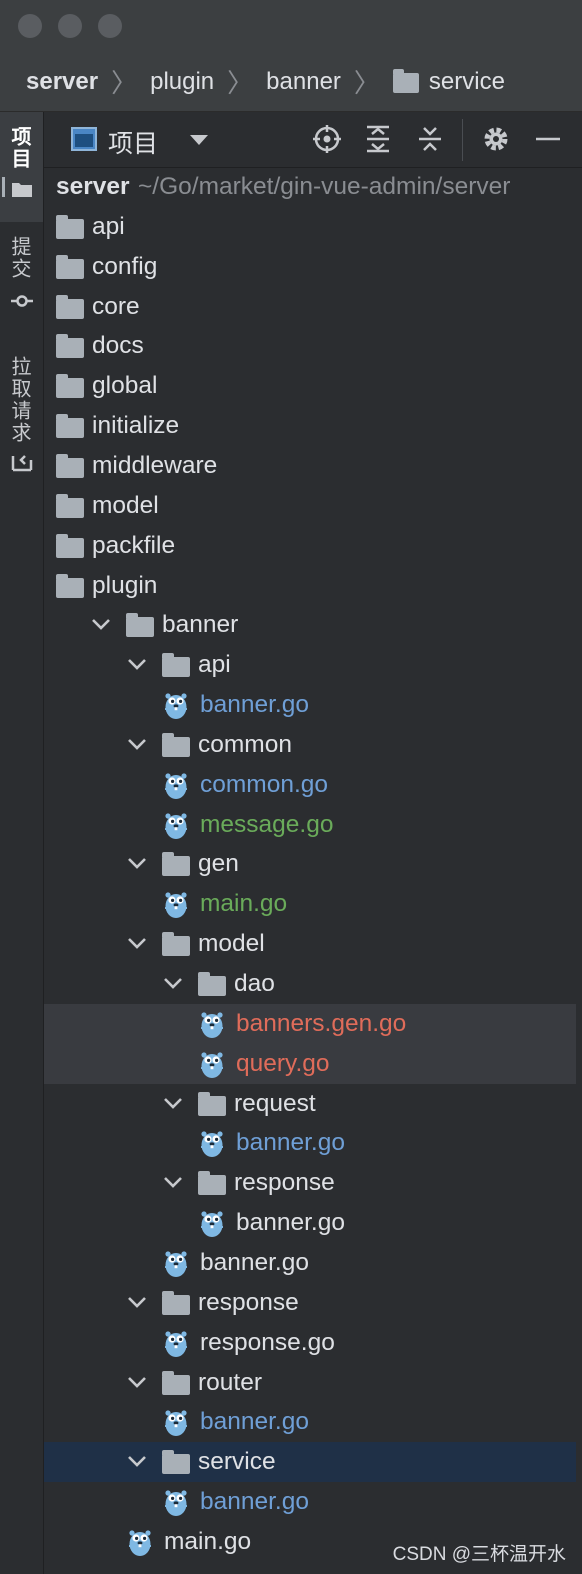 The width and height of the screenshot is (582, 1574). I want to click on zoom-window-button, so click(110, 26).